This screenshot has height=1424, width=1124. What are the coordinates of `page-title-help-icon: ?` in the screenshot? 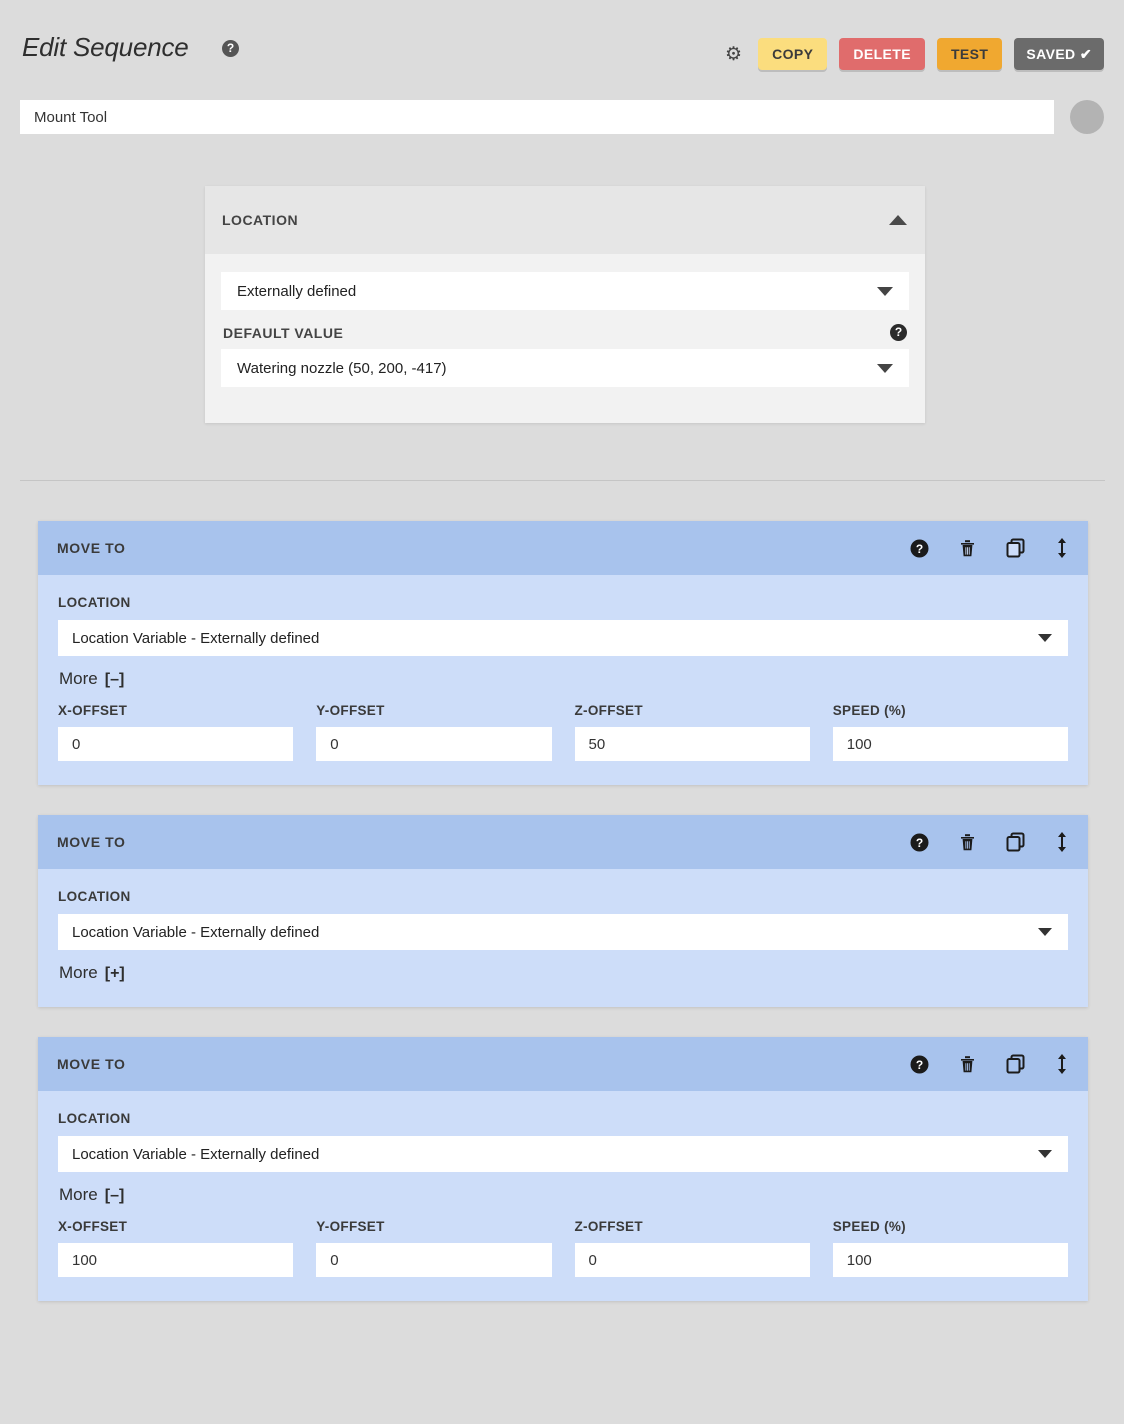 It's located at (230, 49).